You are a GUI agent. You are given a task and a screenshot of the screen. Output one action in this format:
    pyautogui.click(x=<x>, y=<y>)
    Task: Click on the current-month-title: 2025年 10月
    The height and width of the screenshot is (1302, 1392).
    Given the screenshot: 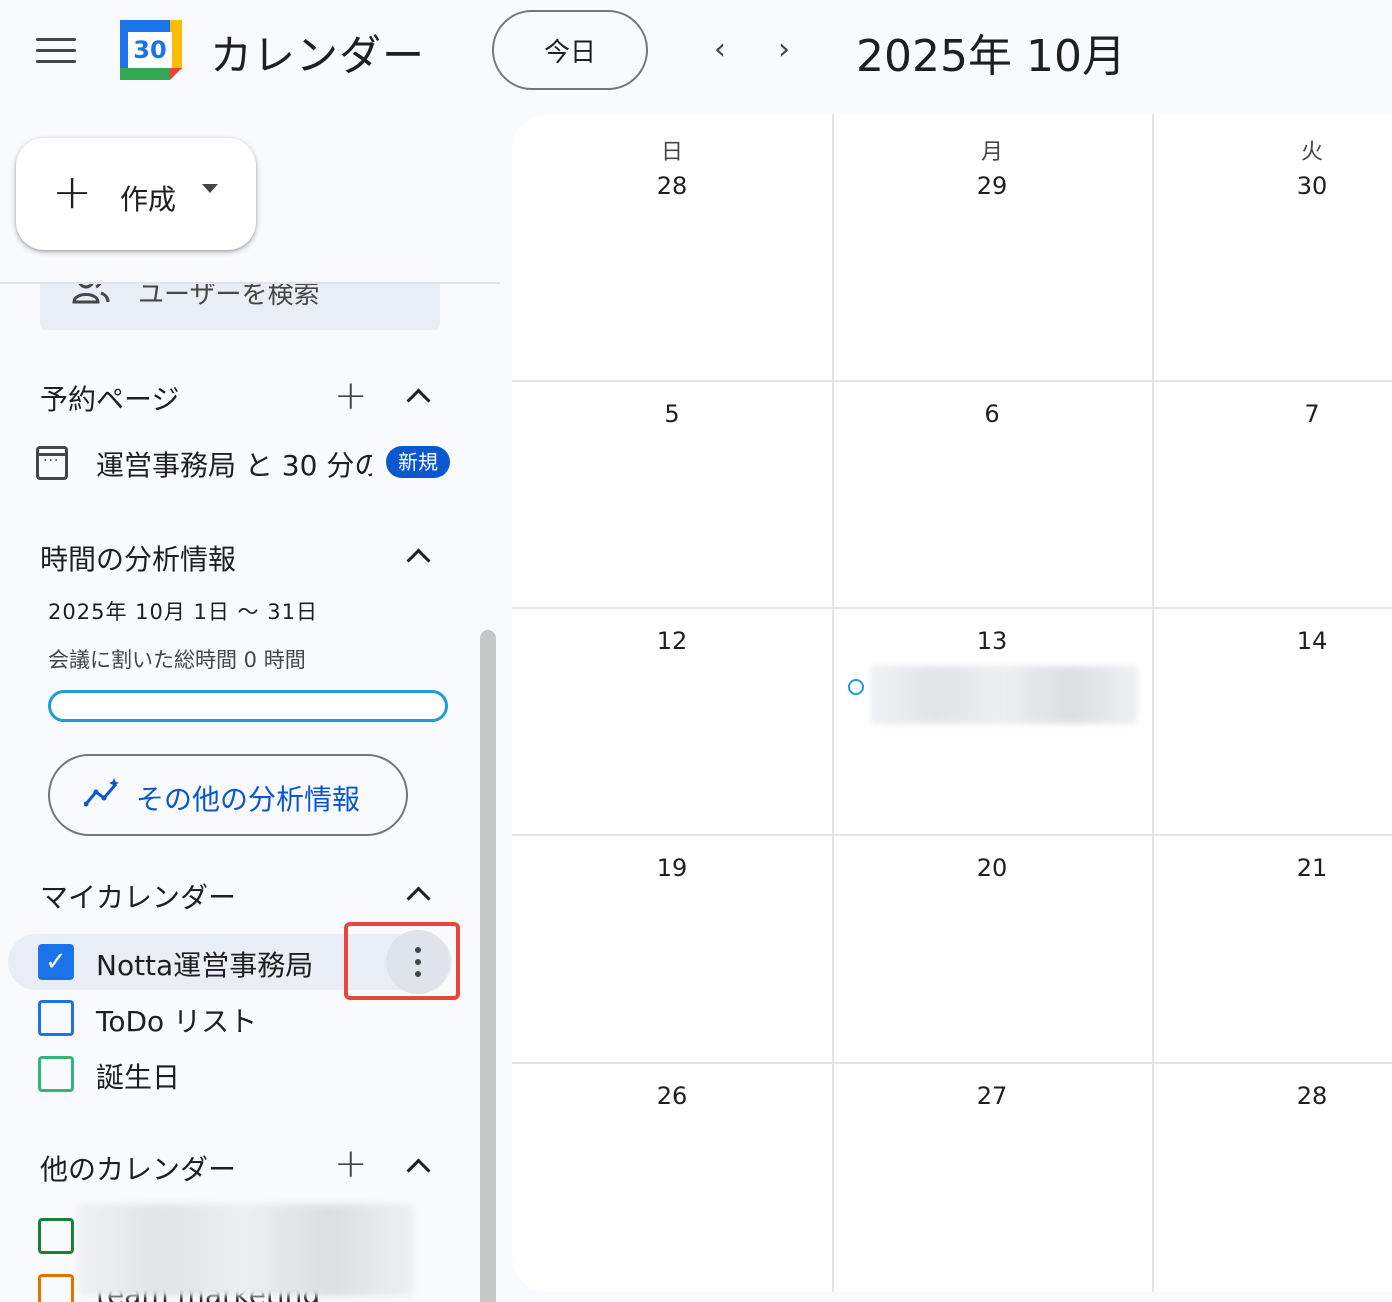 What is the action you would take?
    pyautogui.click(x=991, y=56)
    